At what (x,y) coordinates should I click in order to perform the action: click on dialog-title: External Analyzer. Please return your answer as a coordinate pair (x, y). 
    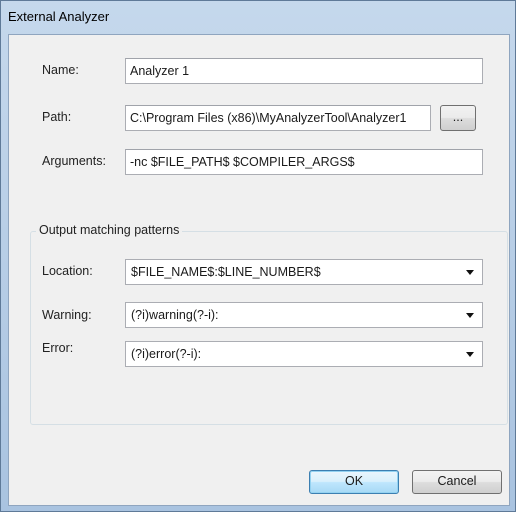
    Looking at the image, I should click on (59, 16).